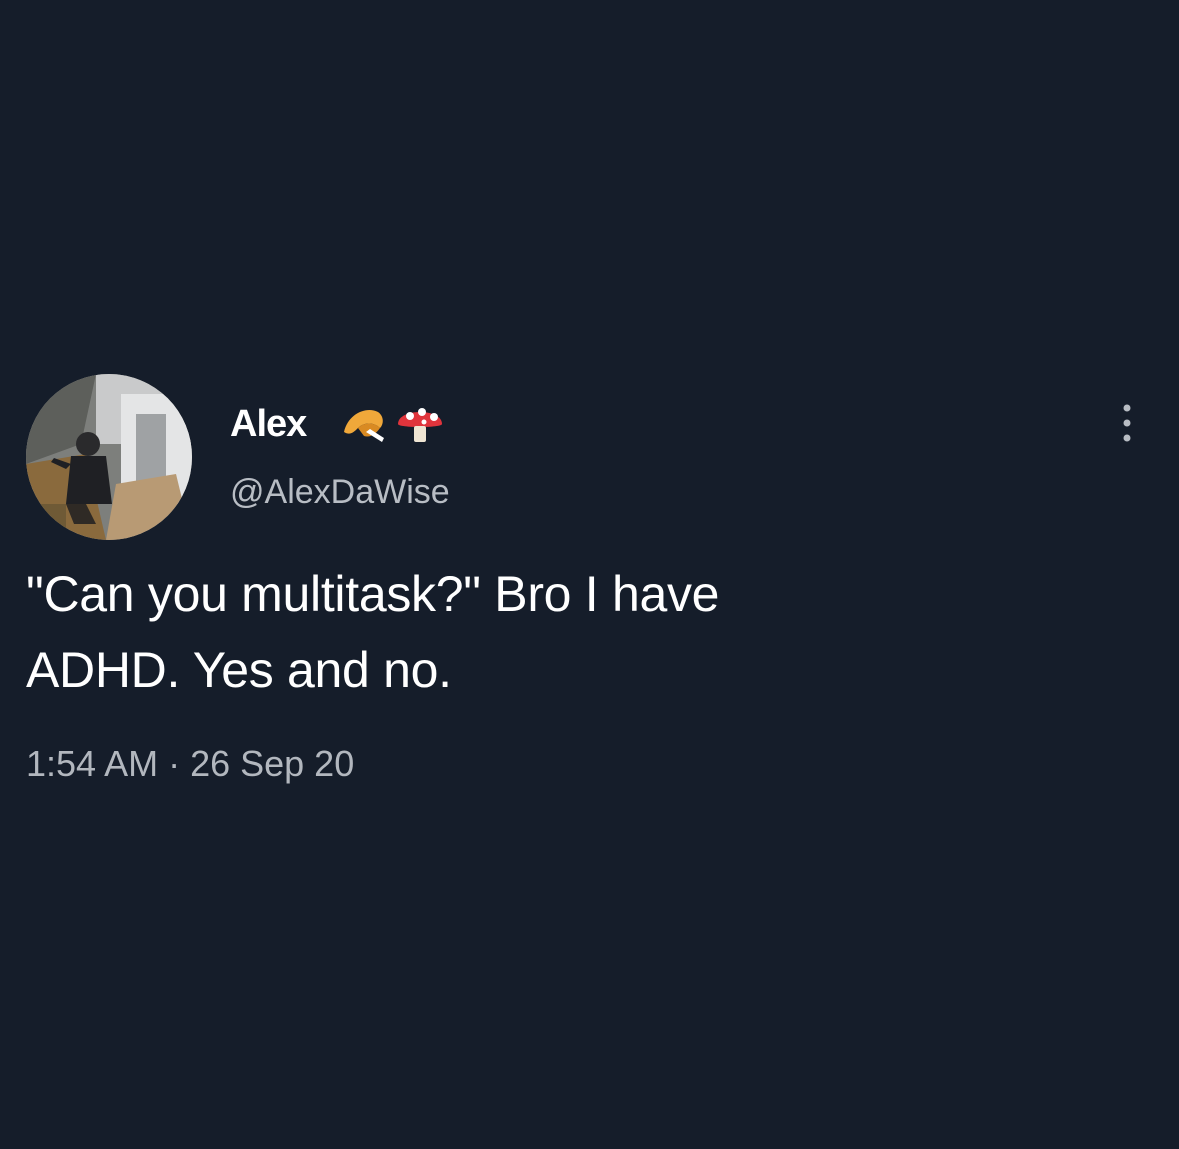 This screenshot has width=1179, height=1149. I want to click on avatar, so click(109, 457).